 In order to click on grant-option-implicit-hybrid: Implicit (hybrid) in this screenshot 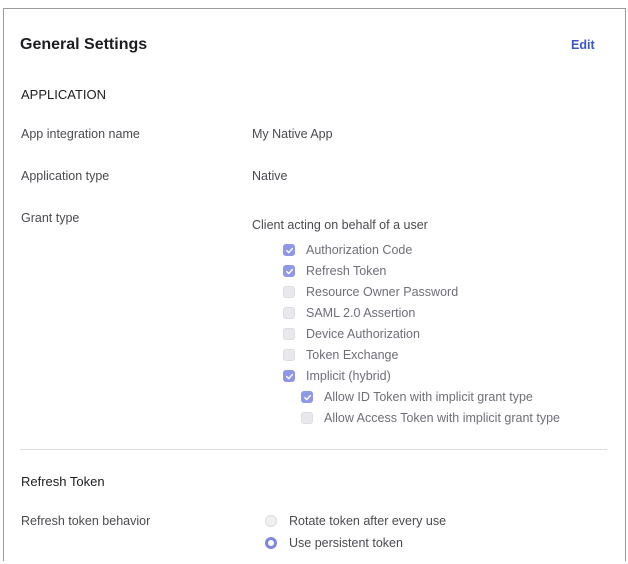, I will do `click(337, 376)`.